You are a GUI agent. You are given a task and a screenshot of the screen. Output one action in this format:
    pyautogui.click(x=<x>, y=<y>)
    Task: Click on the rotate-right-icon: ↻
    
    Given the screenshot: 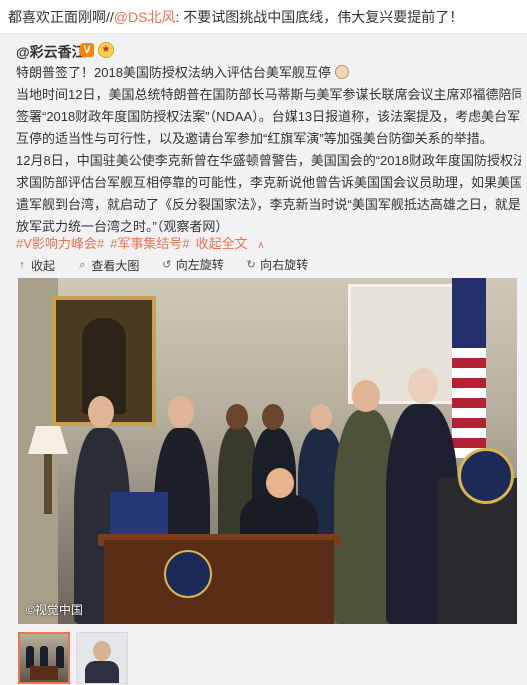 What is the action you would take?
    pyautogui.click(x=251, y=265)
    